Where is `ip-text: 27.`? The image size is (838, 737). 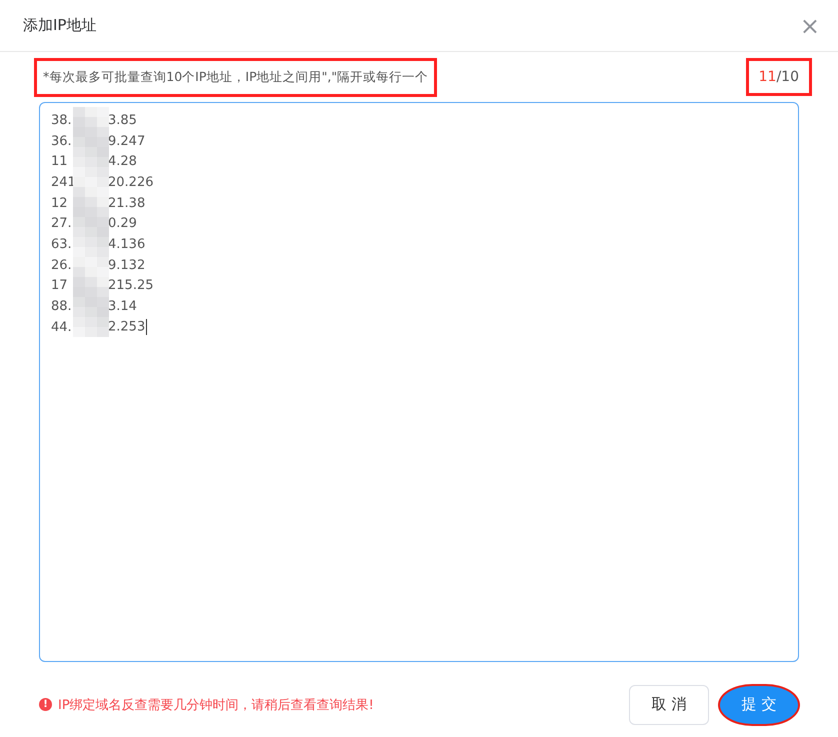
ip-text: 27. is located at coordinates (62, 224).